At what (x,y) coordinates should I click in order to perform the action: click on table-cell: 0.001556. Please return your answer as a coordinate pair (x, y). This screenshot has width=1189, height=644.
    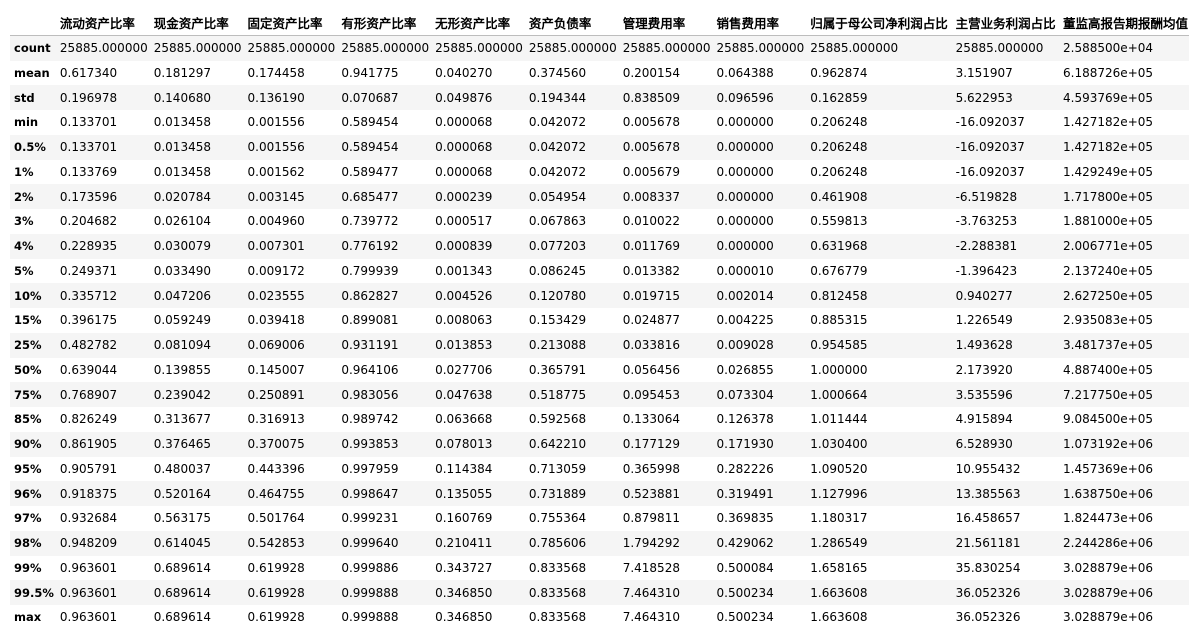
    Looking at the image, I should click on (276, 122).